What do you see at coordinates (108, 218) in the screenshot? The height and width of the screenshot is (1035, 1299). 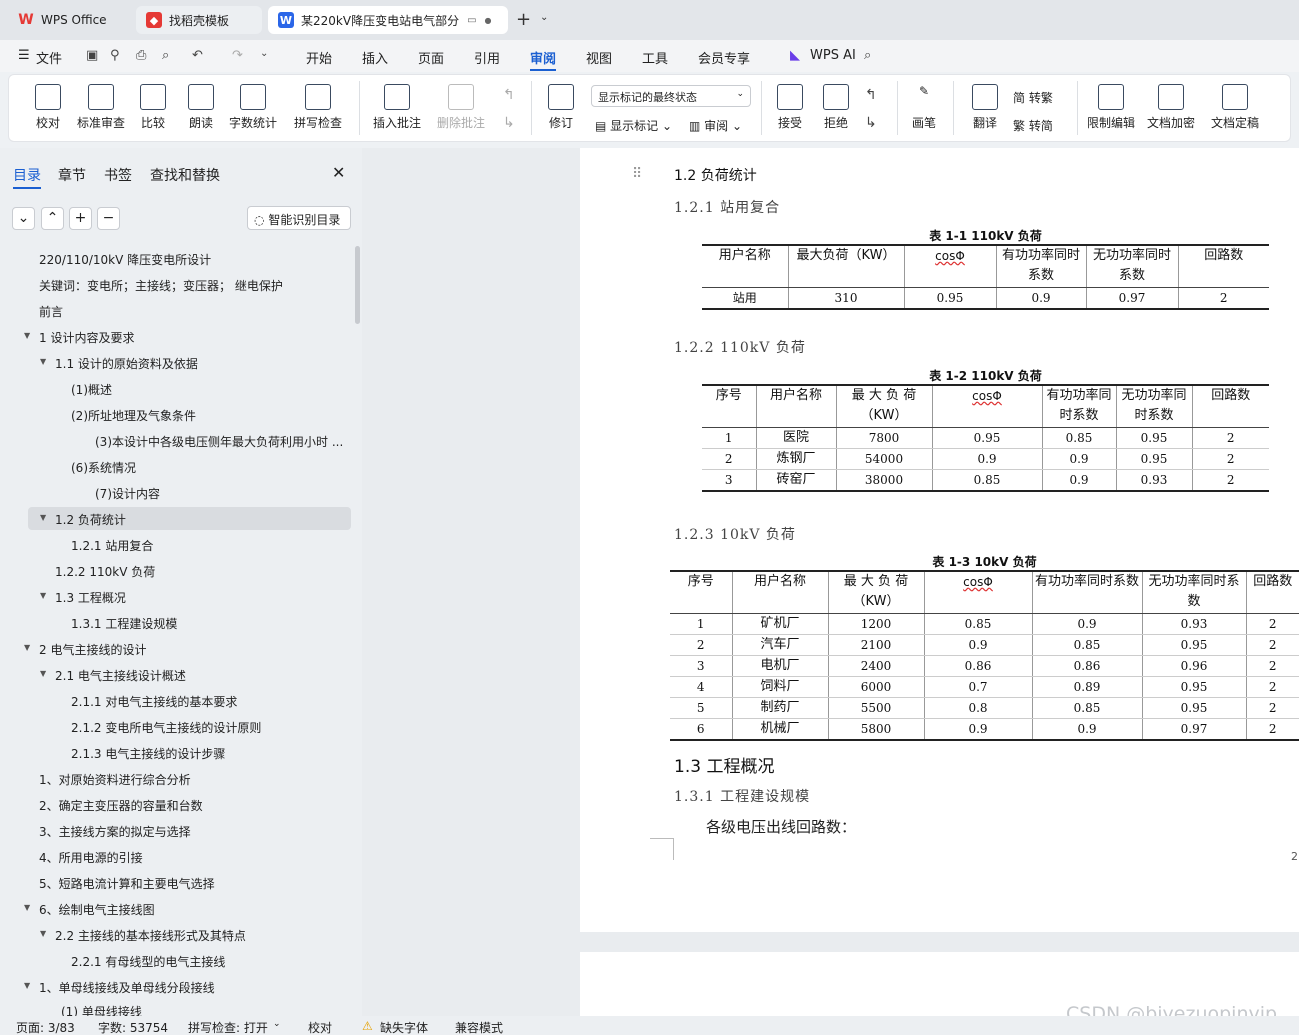 I see `remove-heading-button: −` at bounding box center [108, 218].